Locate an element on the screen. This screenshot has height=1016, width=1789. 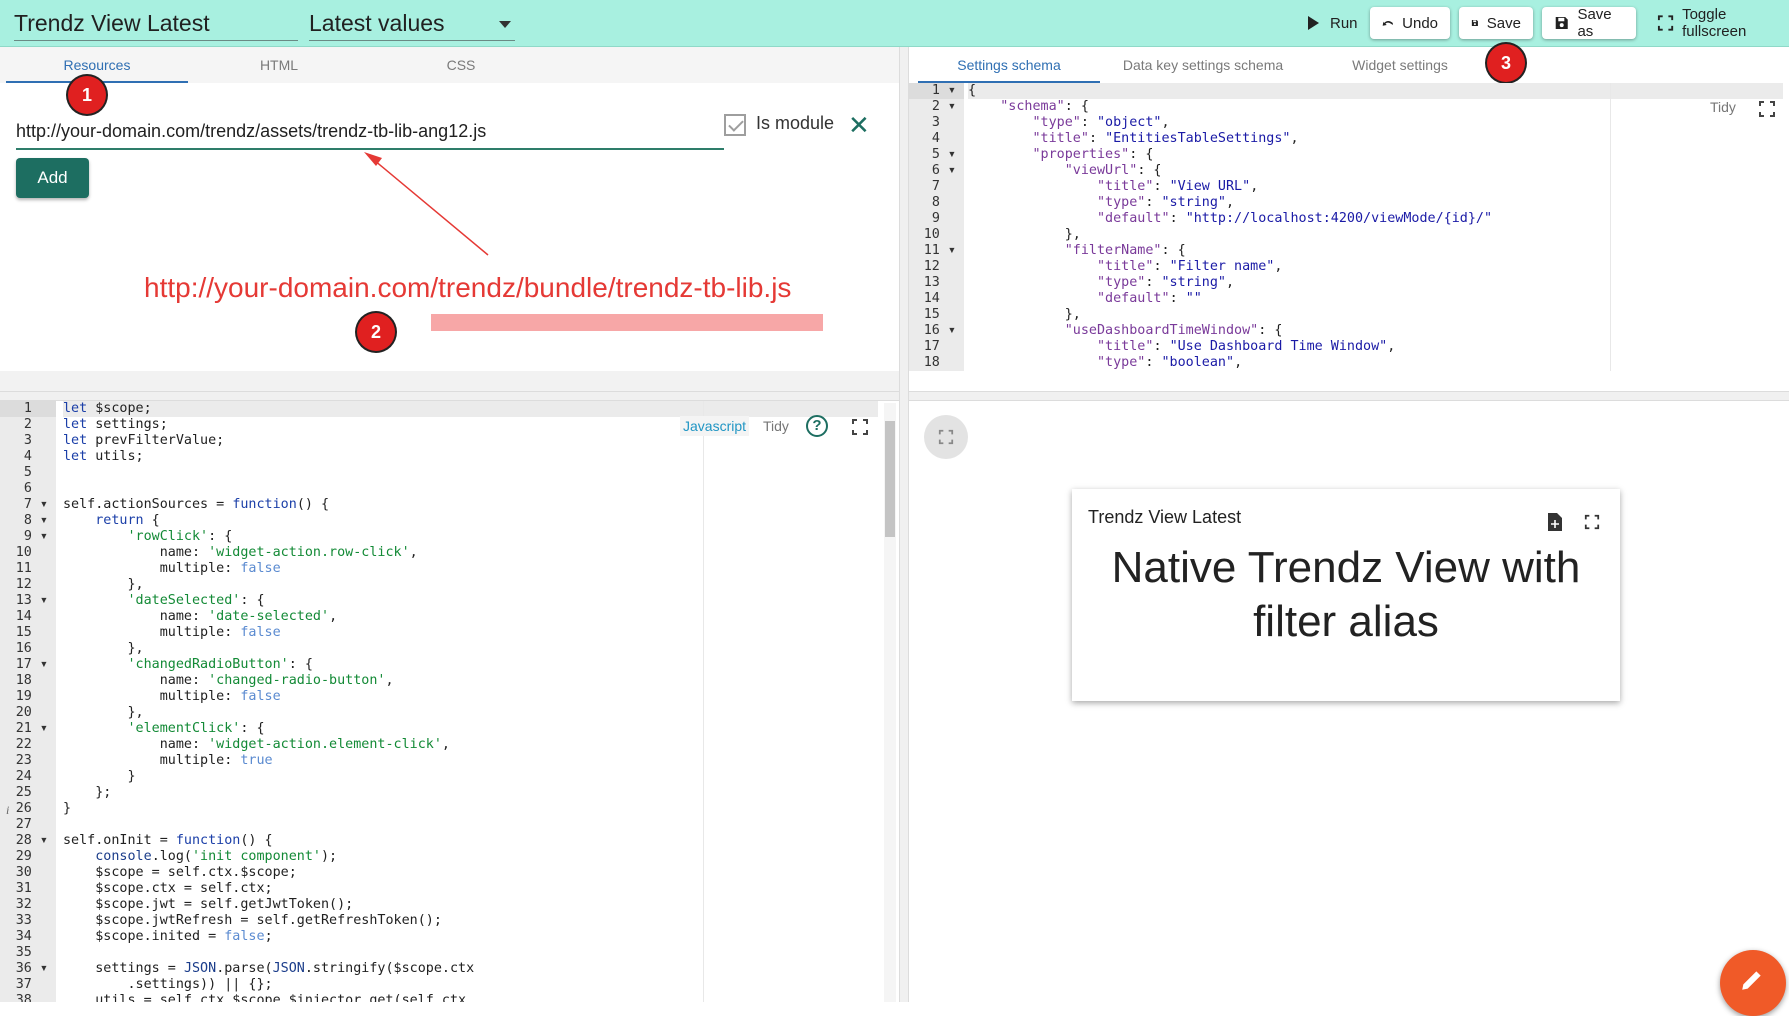
line-number: 30 is located at coordinates (31, 872).